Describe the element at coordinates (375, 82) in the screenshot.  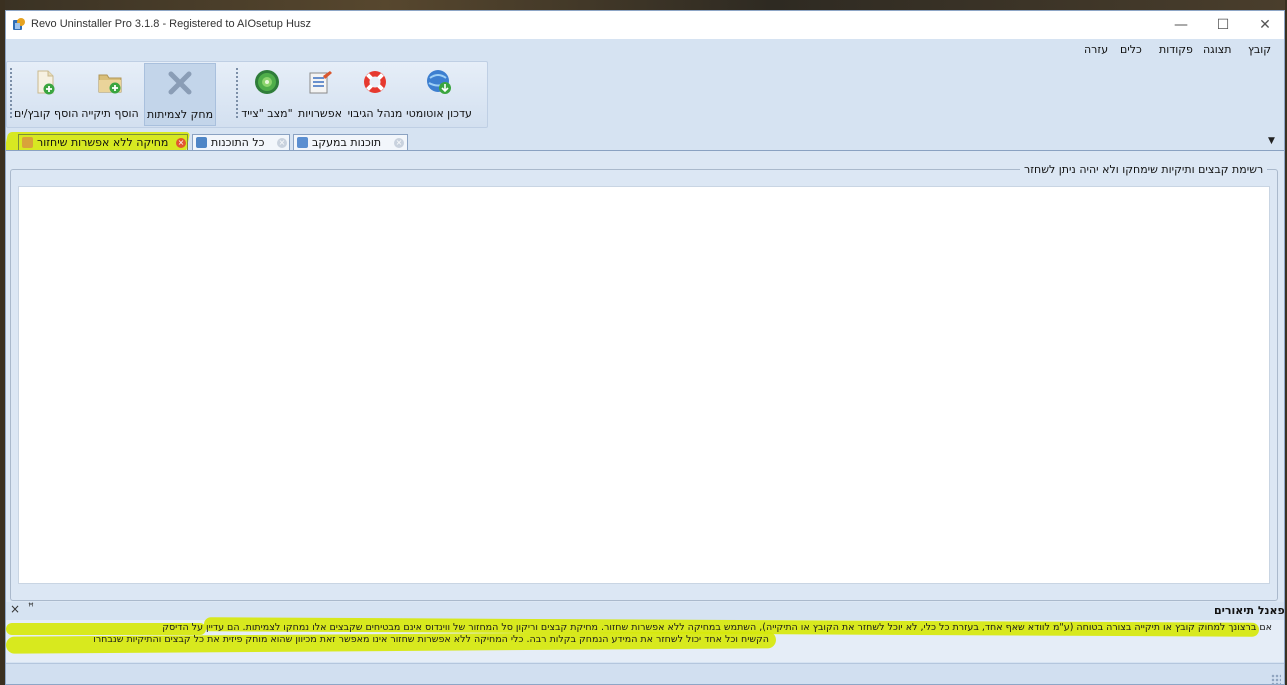
I see `lifebuoy-icon` at that location.